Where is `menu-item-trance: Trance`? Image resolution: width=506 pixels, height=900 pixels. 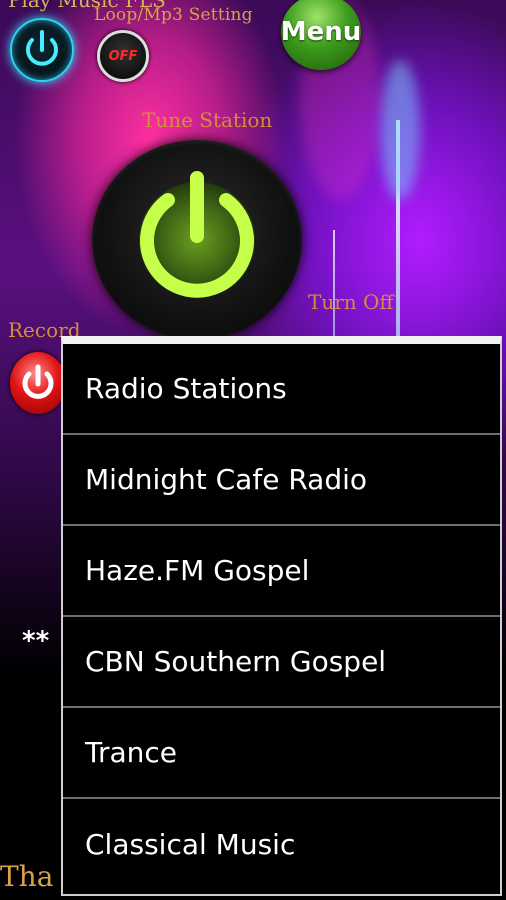 menu-item-trance: Trance is located at coordinates (281, 753).